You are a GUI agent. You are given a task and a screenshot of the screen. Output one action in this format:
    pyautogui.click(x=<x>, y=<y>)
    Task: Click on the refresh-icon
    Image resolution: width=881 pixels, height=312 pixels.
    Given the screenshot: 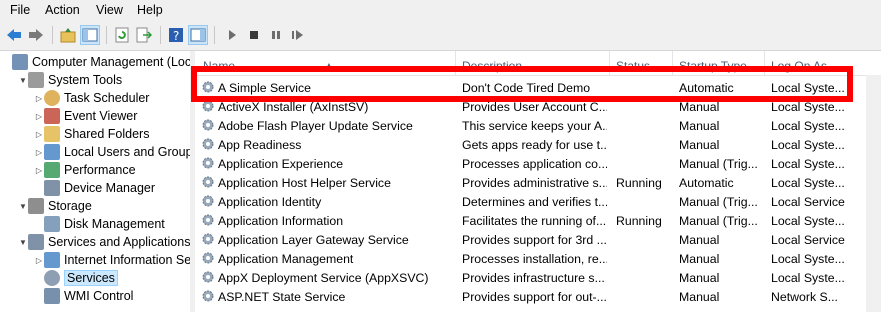 What is the action you would take?
    pyautogui.click(x=122, y=35)
    